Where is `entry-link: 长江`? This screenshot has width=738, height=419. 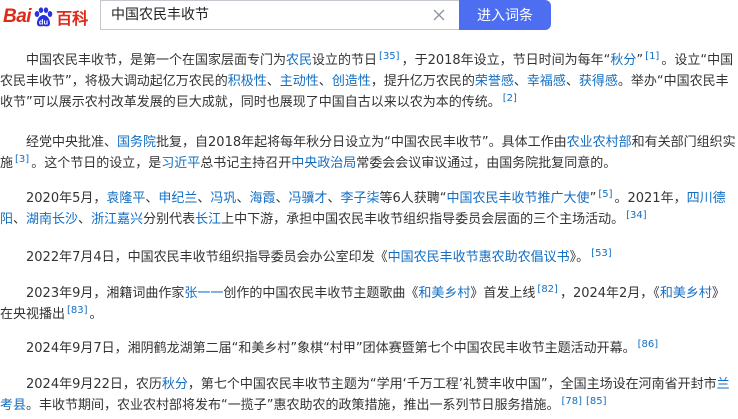
entry-link: 长江 is located at coordinates (208, 219).